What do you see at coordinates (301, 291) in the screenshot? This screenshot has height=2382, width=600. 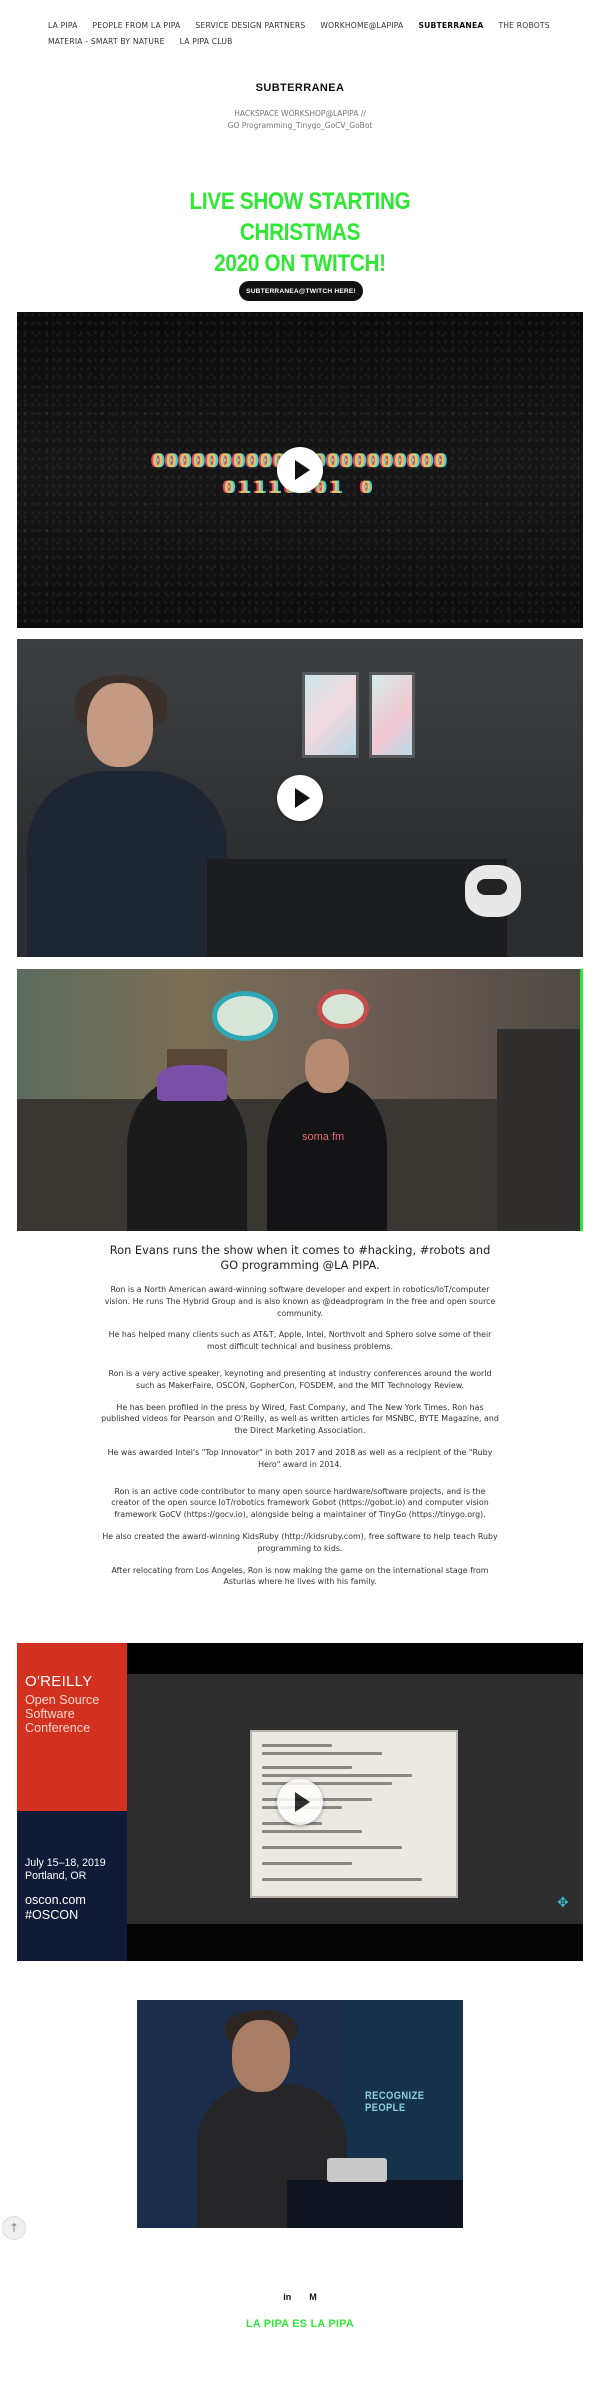 I see `twitch-link-button: SUBTERRANEA@TWITCH HERE!` at bounding box center [301, 291].